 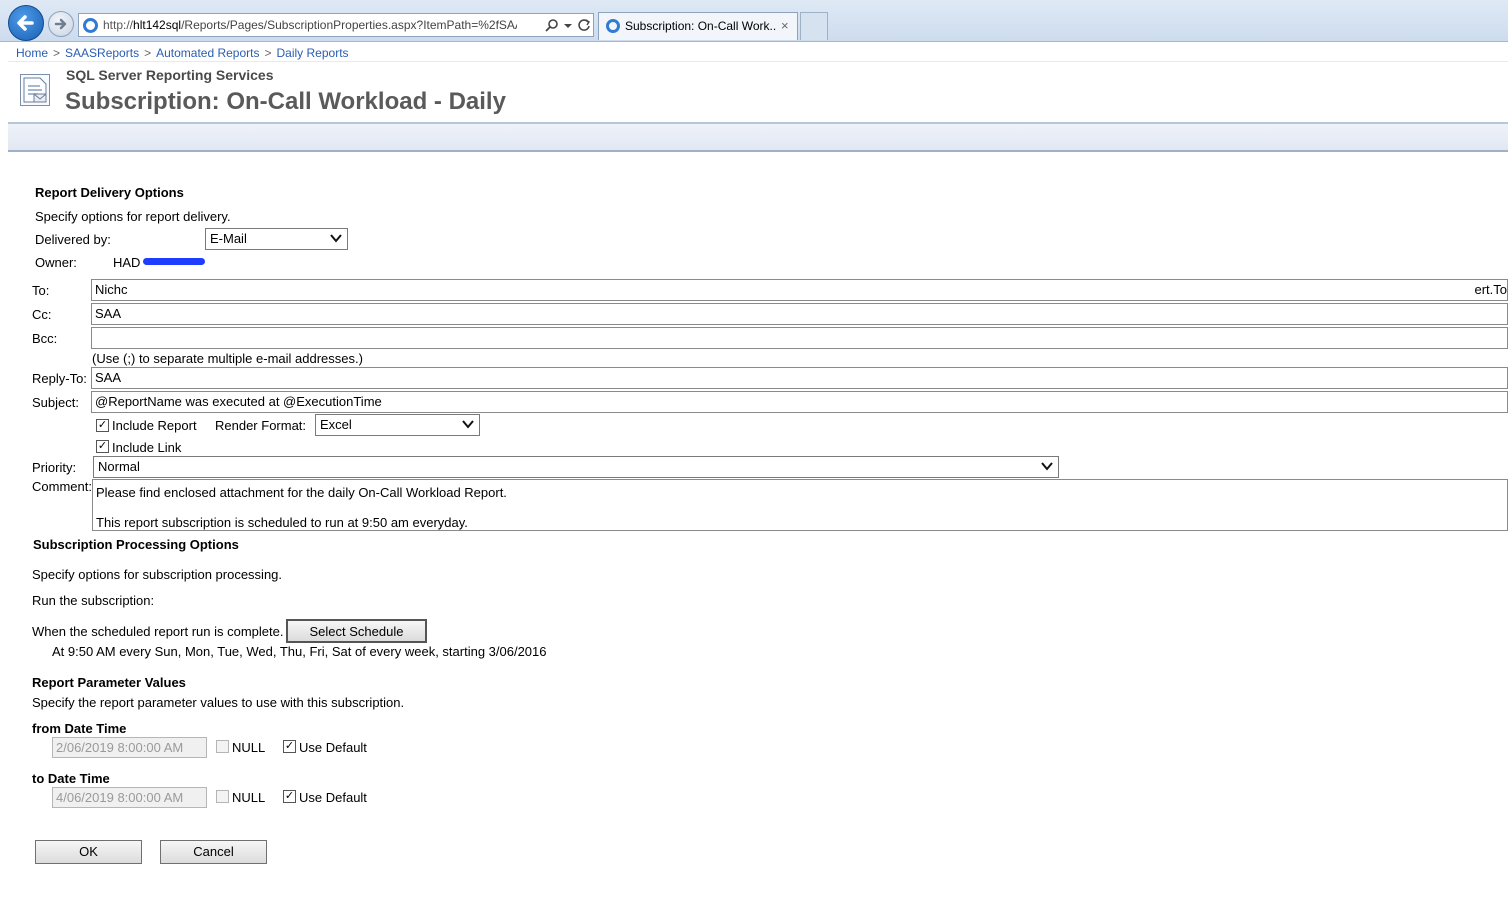 I want to click on param-label-to: to Date Time, so click(x=71, y=778).